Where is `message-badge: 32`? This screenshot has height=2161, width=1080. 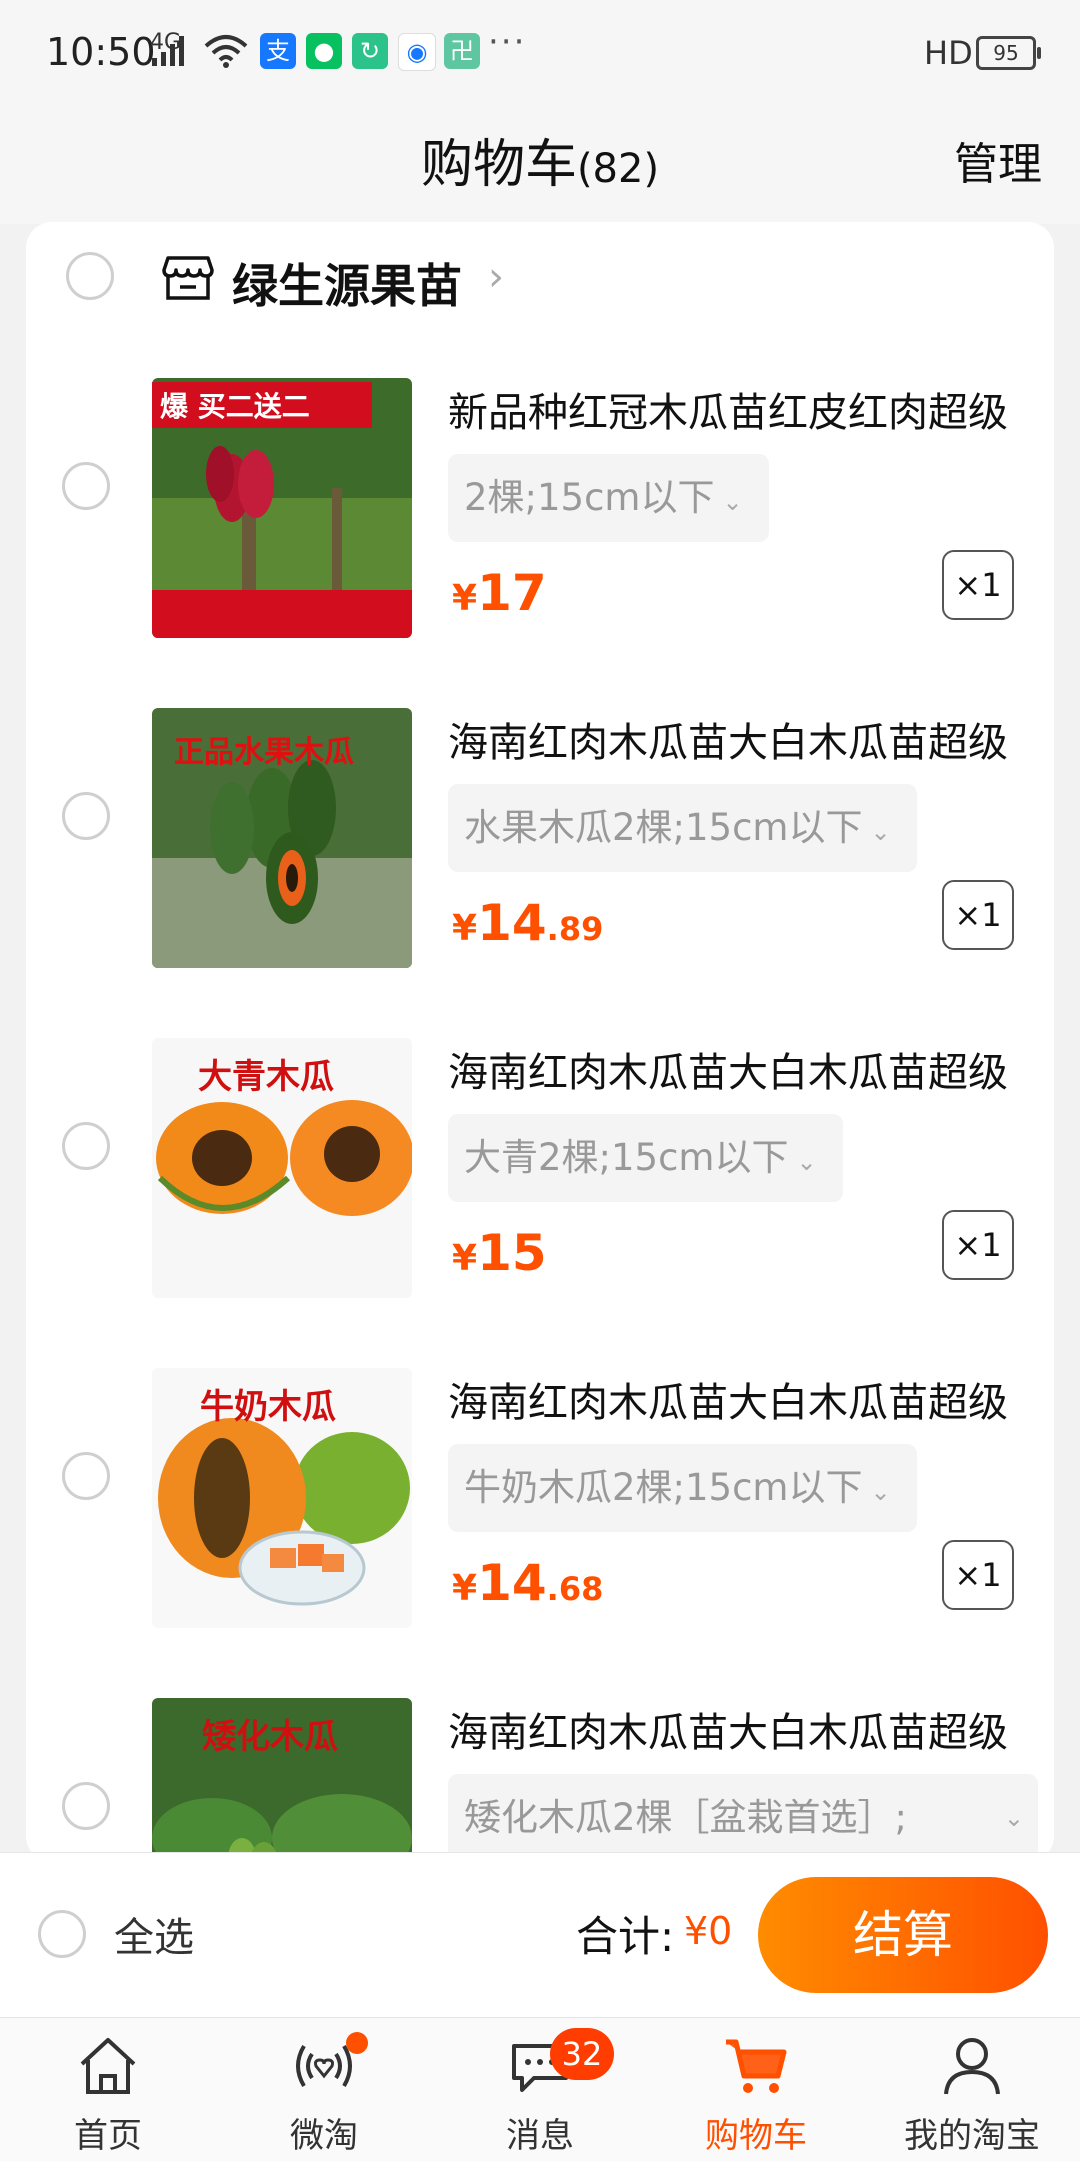 message-badge: 32 is located at coordinates (582, 2054).